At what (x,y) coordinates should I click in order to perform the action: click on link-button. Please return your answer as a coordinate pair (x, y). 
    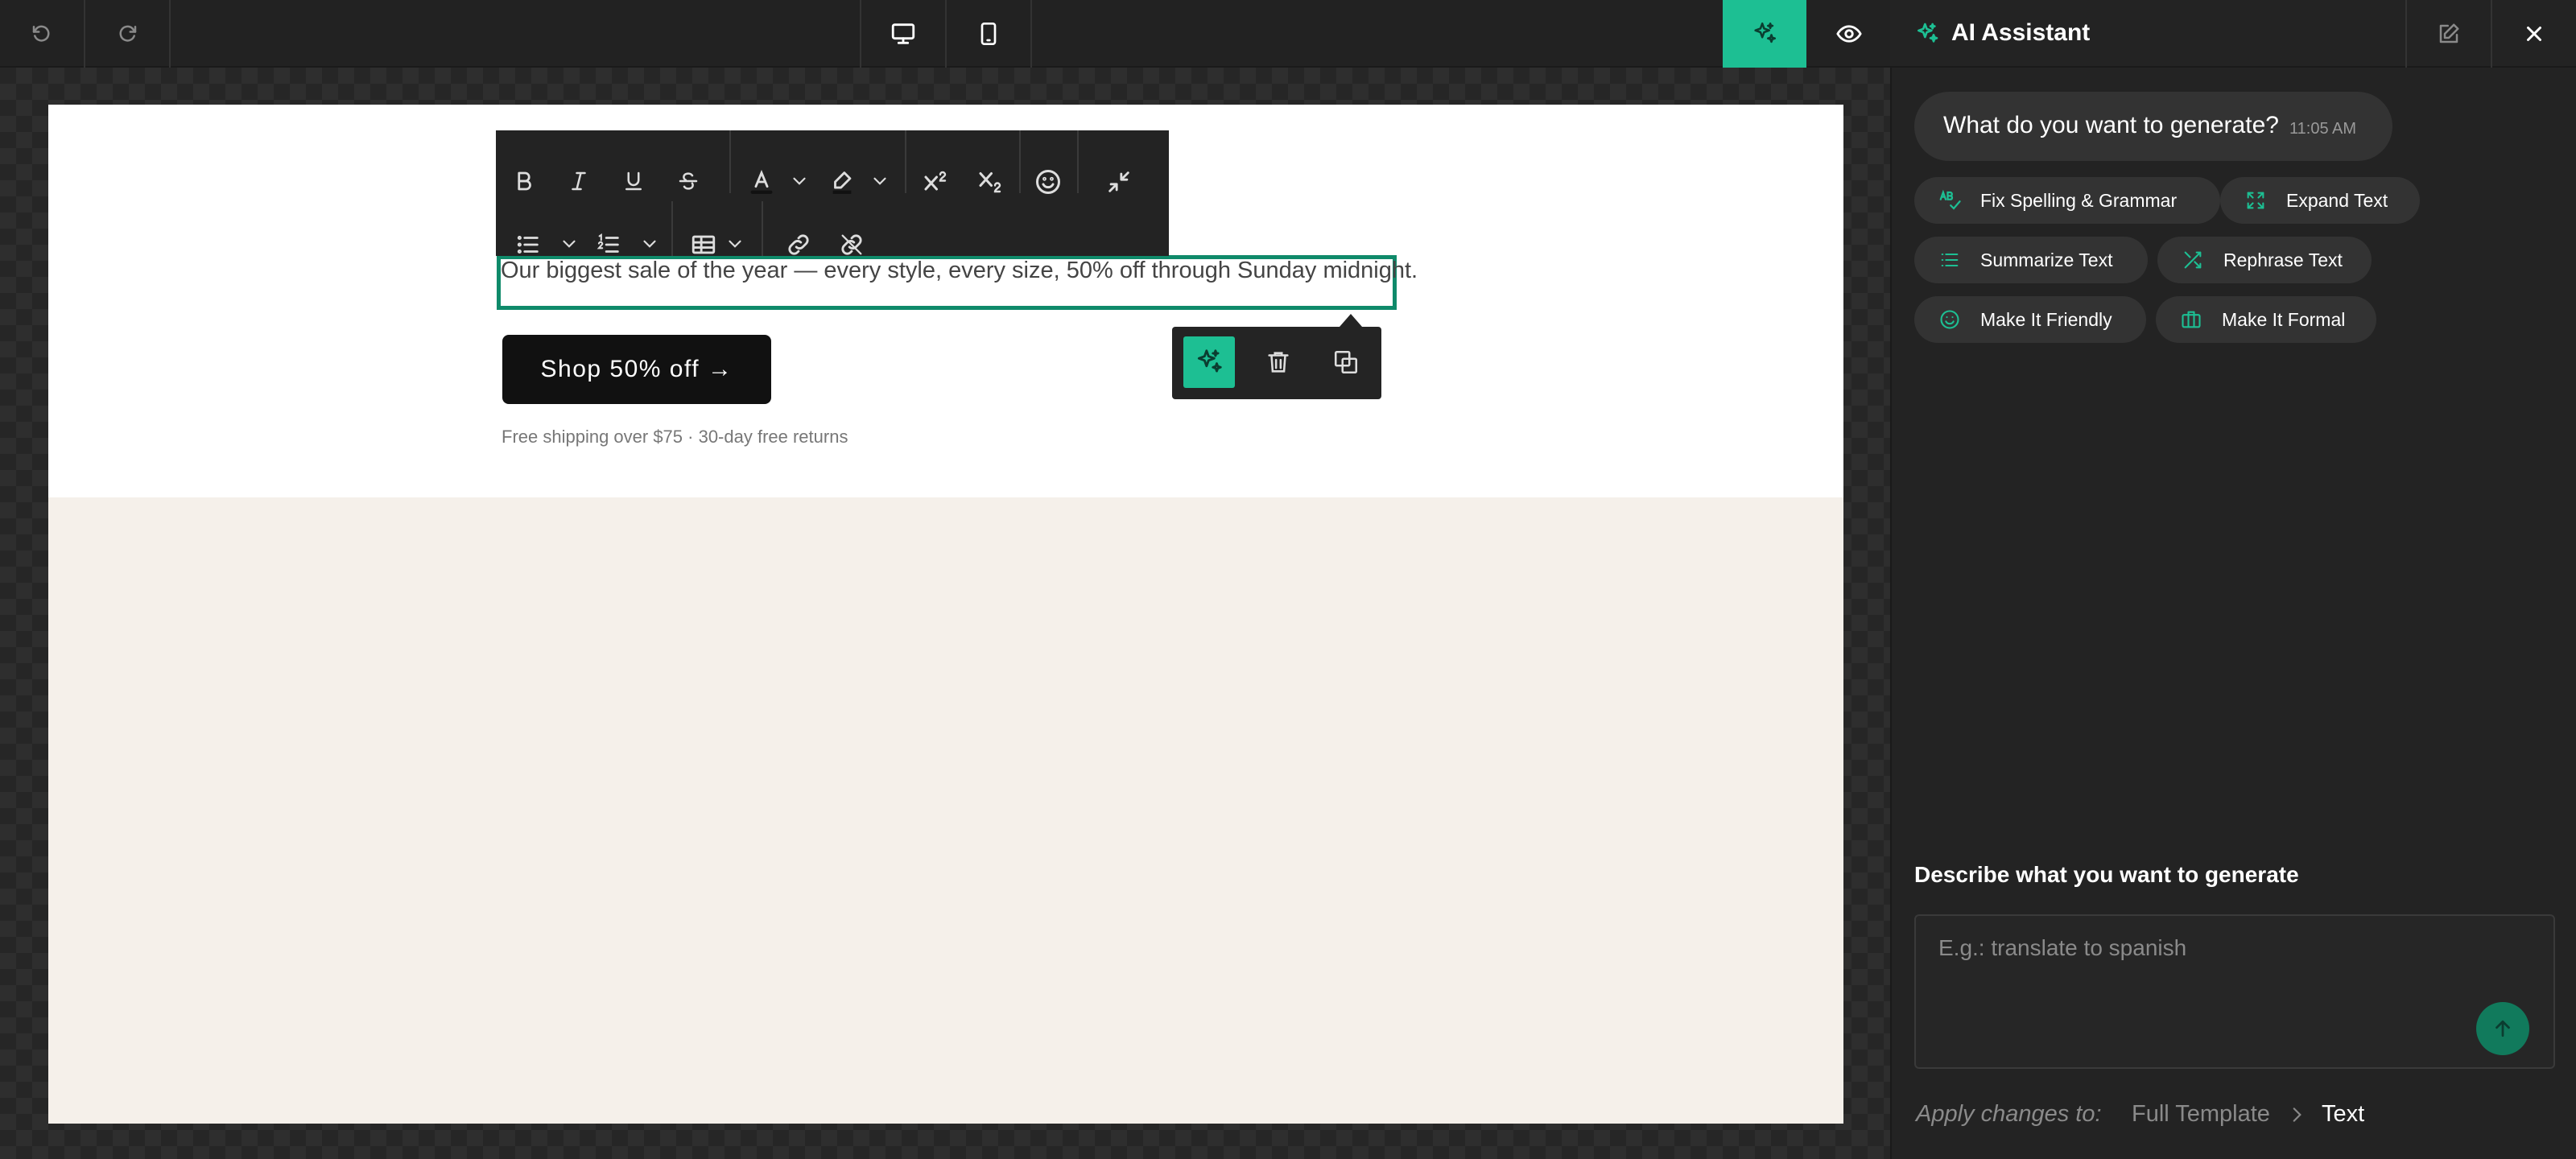
    Looking at the image, I should click on (798, 245).